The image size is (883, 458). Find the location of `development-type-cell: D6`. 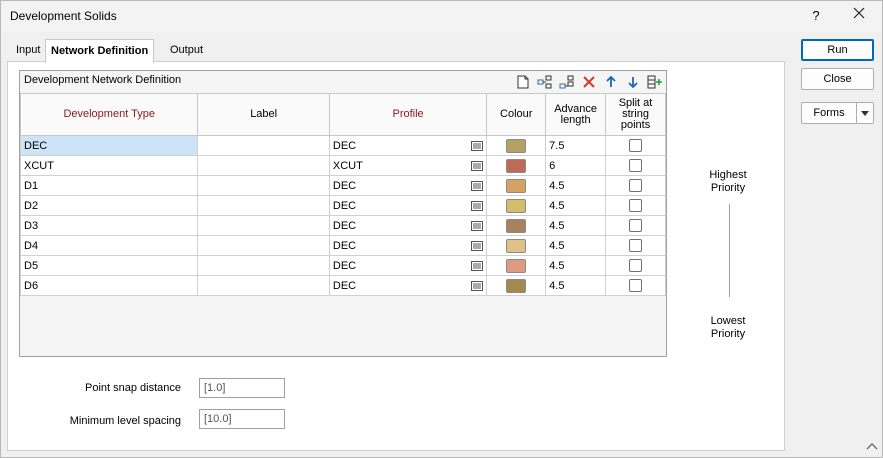

development-type-cell: D6 is located at coordinates (109, 285).